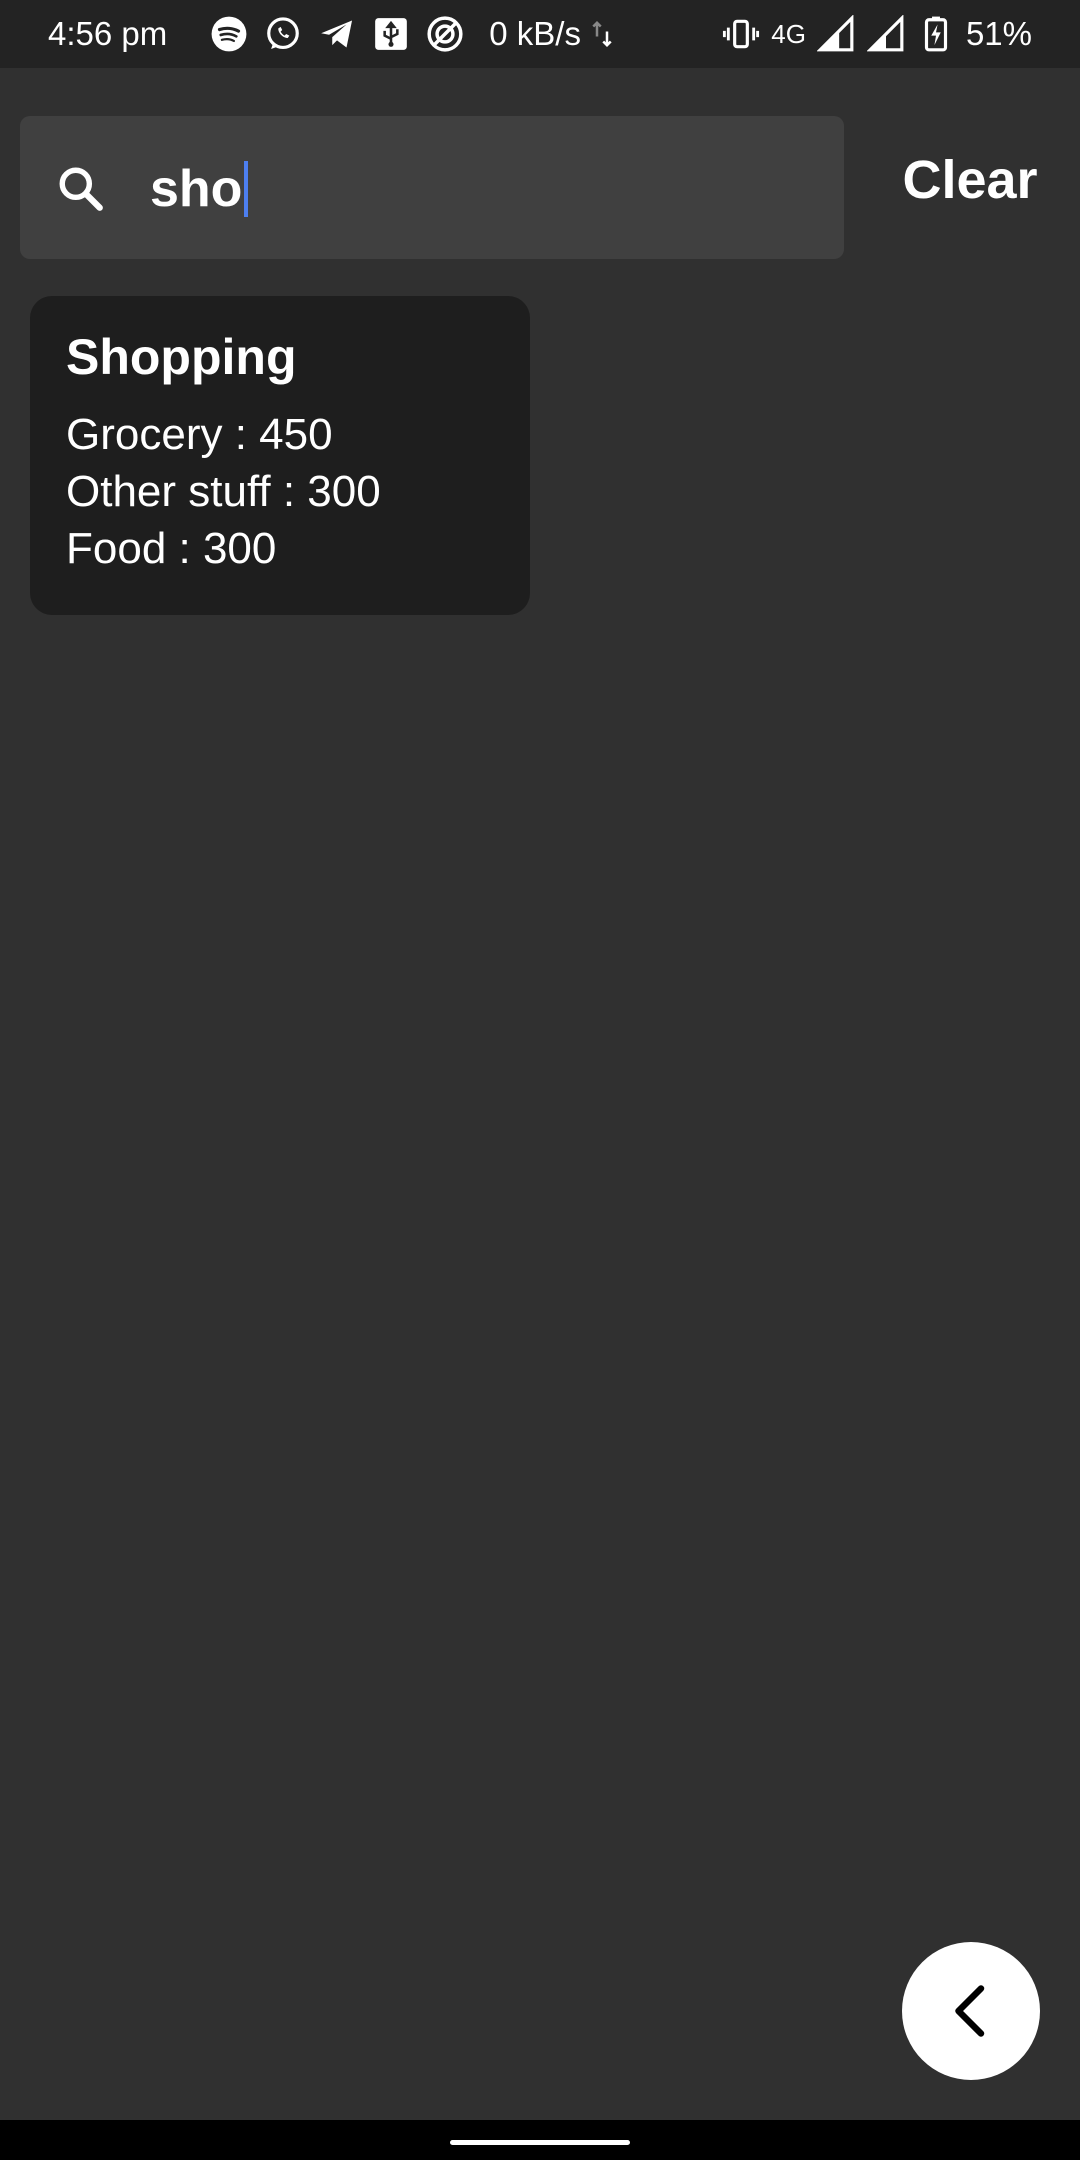 The width and height of the screenshot is (1080, 2160). I want to click on search-icon, so click(81, 189).